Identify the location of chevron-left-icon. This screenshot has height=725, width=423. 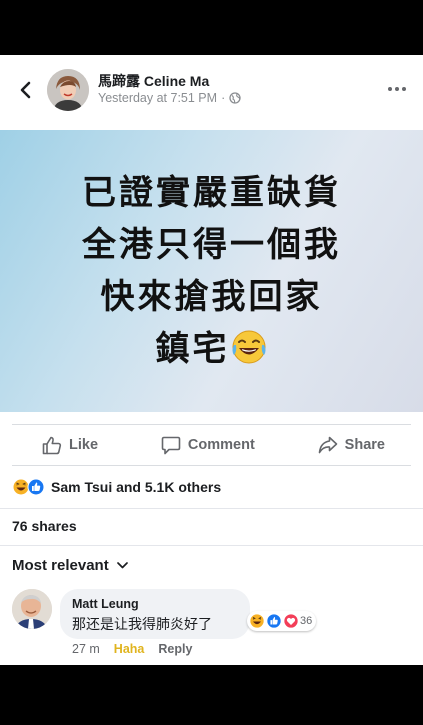
(25, 90).